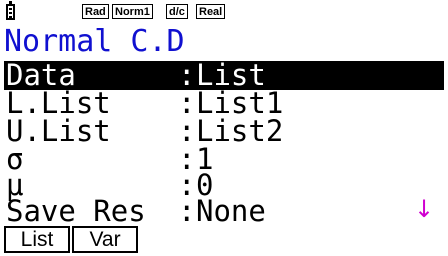  What do you see at coordinates (94, 41) in the screenshot?
I see `page-title: Normal C.D` at bounding box center [94, 41].